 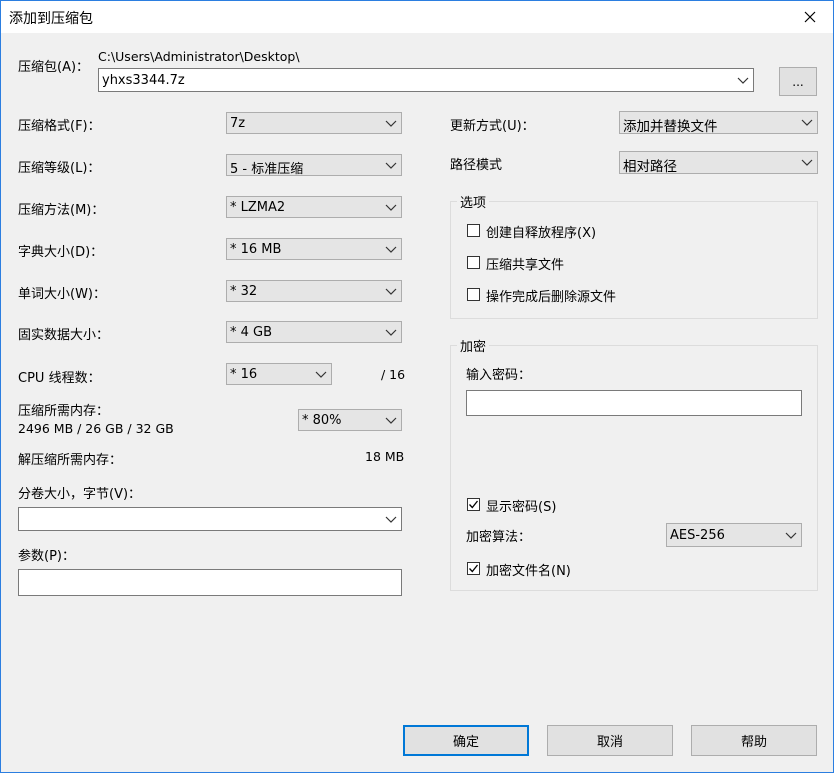 What do you see at coordinates (466, 740) in the screenshot?
I see `ok-button: 确定` at bounding box center [466, 740].